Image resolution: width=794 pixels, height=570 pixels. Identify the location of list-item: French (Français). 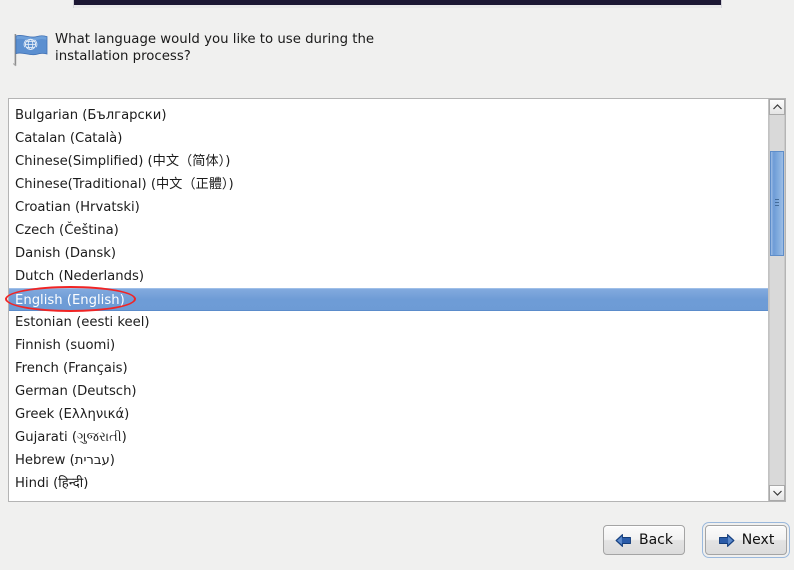
(388, 368).